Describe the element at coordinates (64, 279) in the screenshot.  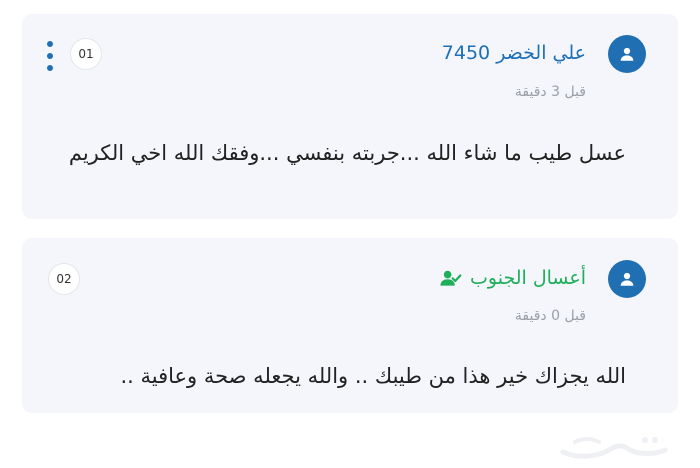
I see `comment-number-badge: 02` at that location.